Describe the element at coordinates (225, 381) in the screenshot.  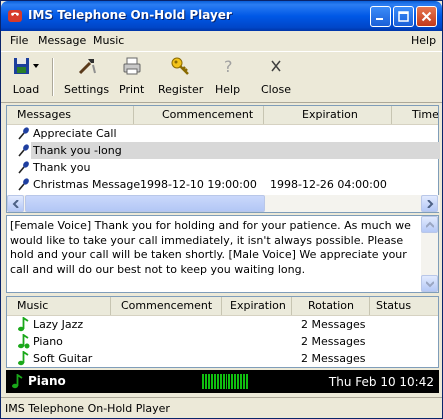
I see `volume-level-meter` at that location.